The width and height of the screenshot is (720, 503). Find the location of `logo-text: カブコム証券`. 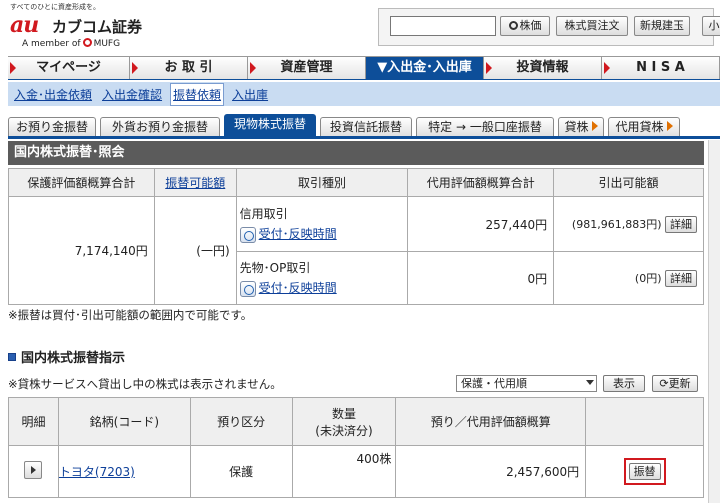

logo-text: カブコム証券 is located at coordinates (97, 26).